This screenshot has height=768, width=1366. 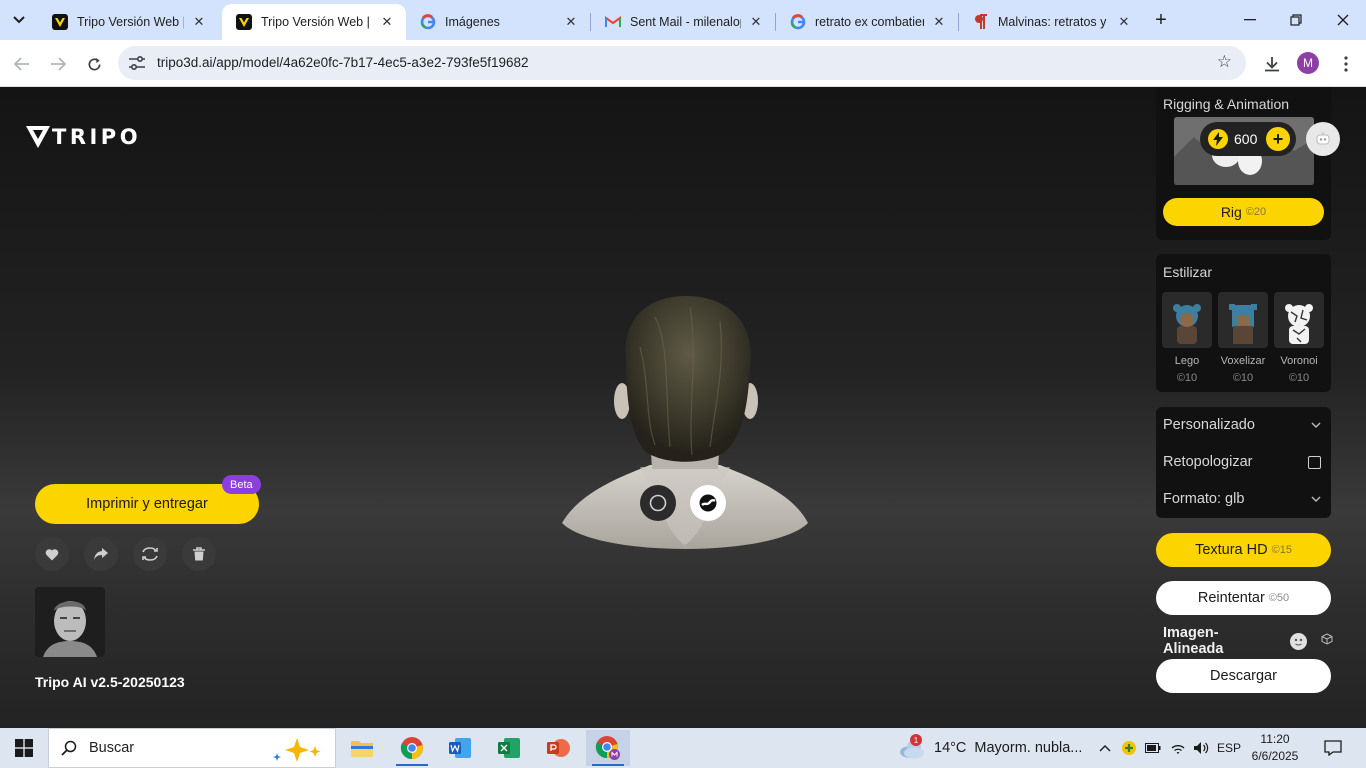 What do you see at coordinates (58, 64) in the screenshot?
I see `forward-arrow-icon` at bounding box center [58, 64].